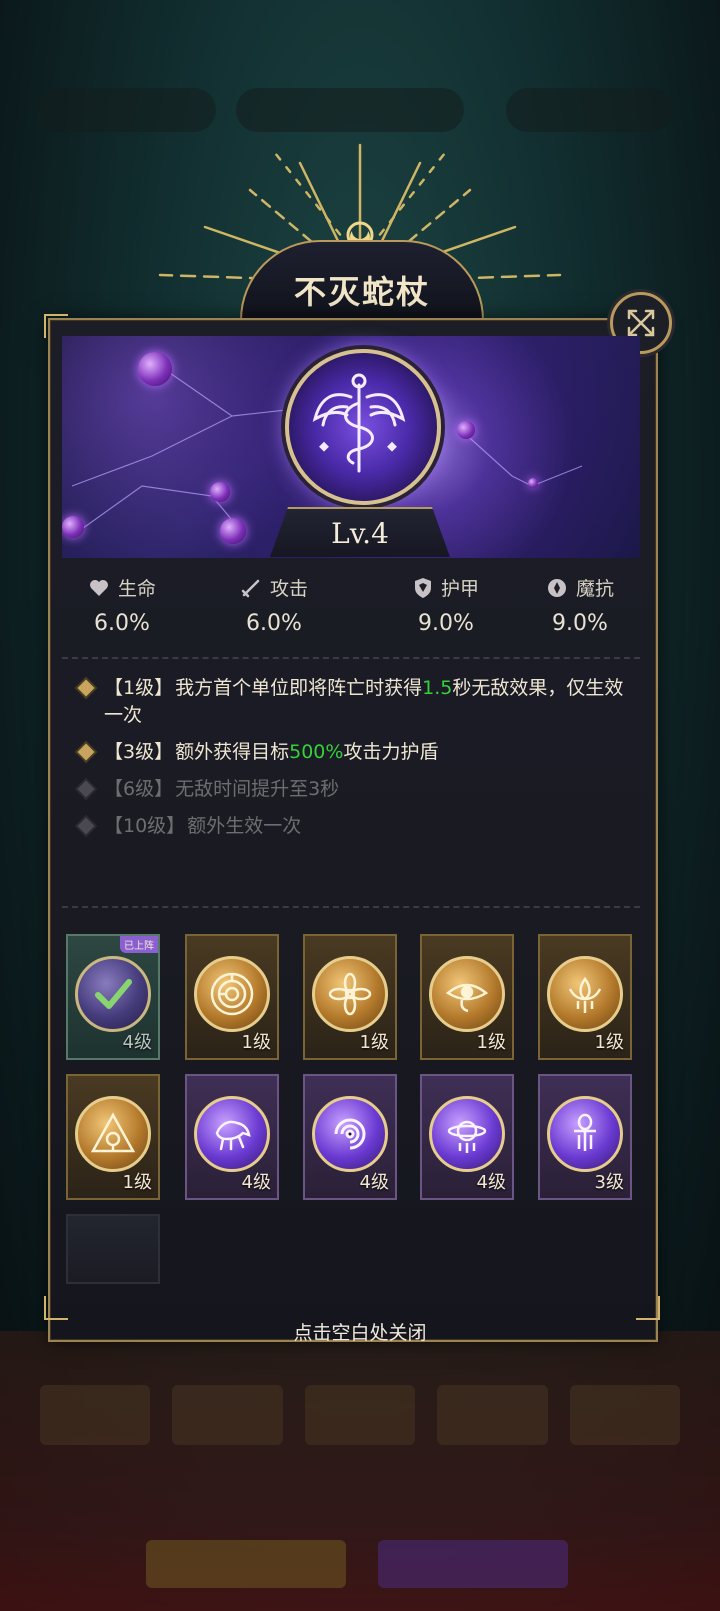  I want to click on stat-label: 生命, so click(136, 589).